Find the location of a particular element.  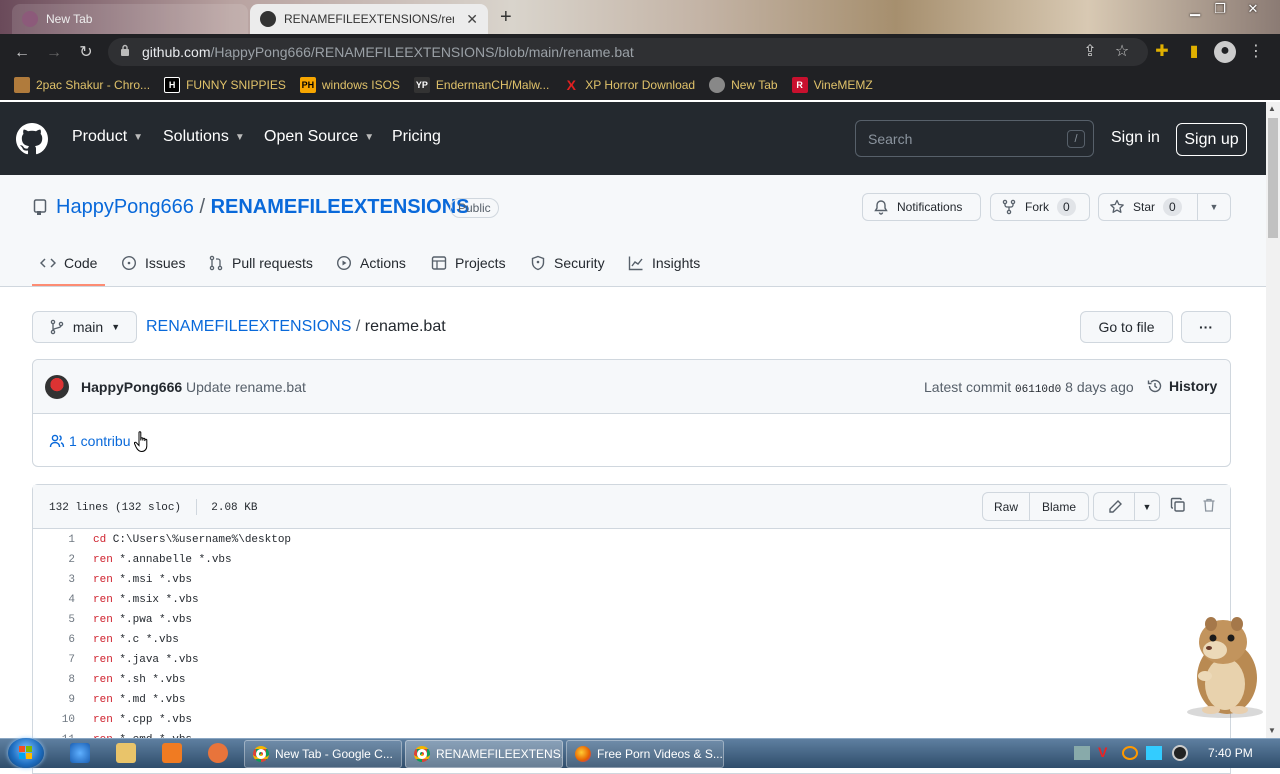

bookmark-item: X XP Horror Download is located at coordinates (629, 85).